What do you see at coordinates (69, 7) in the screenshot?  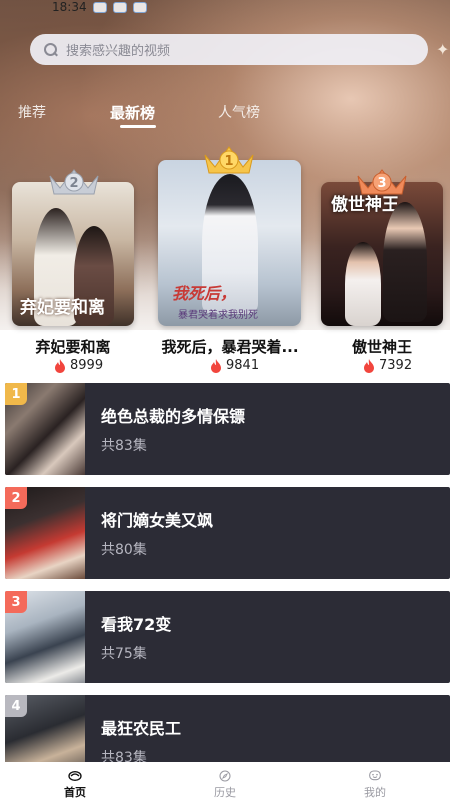 I see `status-time: 18:34` at bounding box center [69, 7].